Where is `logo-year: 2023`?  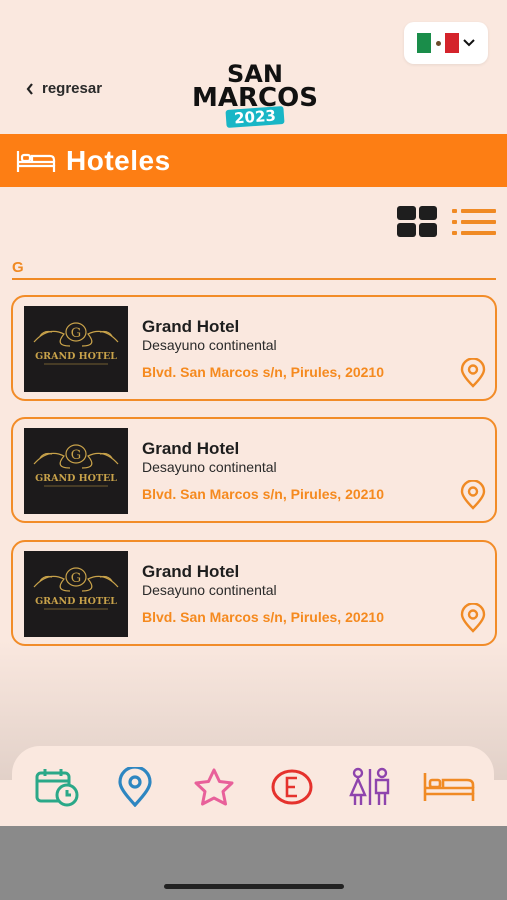 logo-year: 2023 is located at coordinates (255, 117).